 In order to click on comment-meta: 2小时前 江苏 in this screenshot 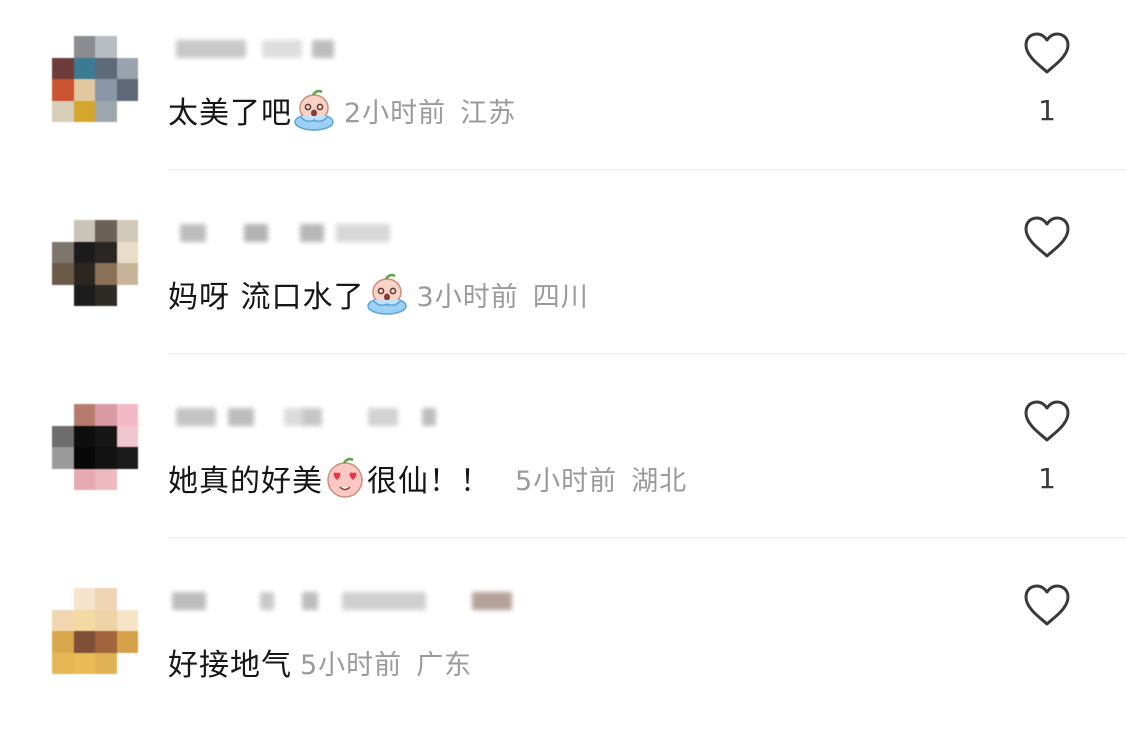, I will do `click(430, 110)`.